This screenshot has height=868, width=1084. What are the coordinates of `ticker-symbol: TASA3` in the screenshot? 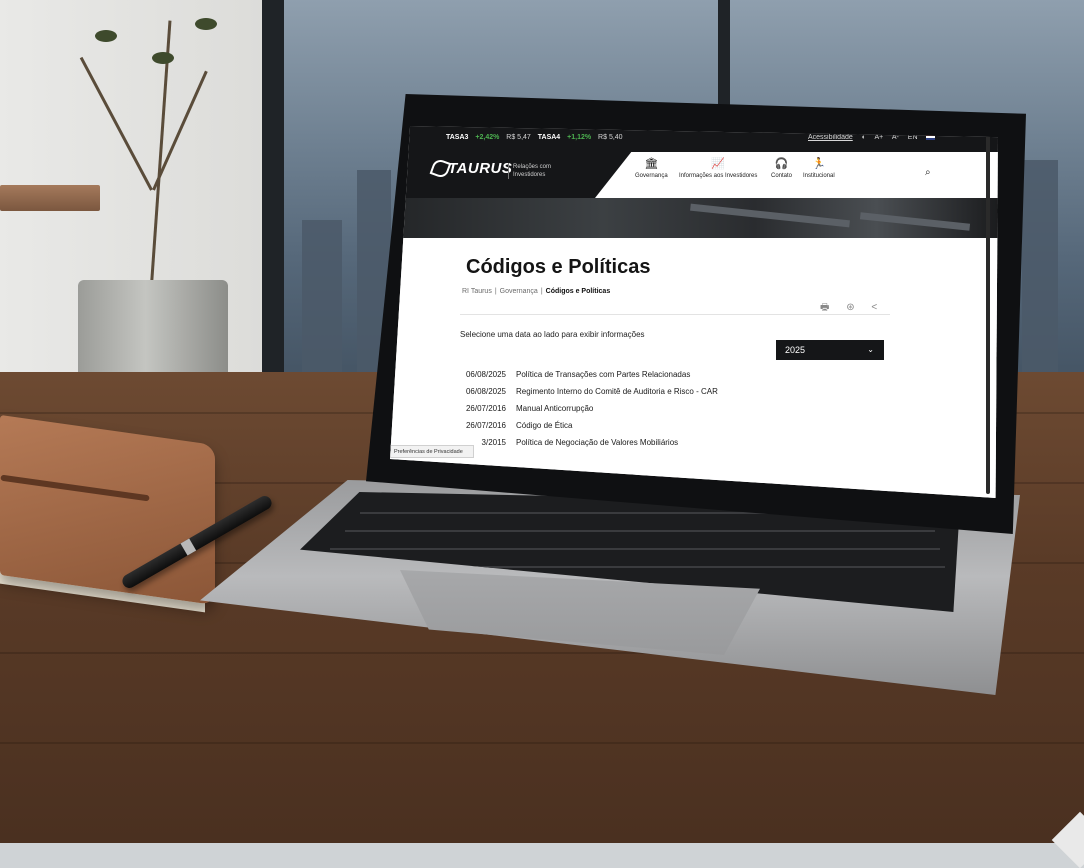 It's located at (457, 137).